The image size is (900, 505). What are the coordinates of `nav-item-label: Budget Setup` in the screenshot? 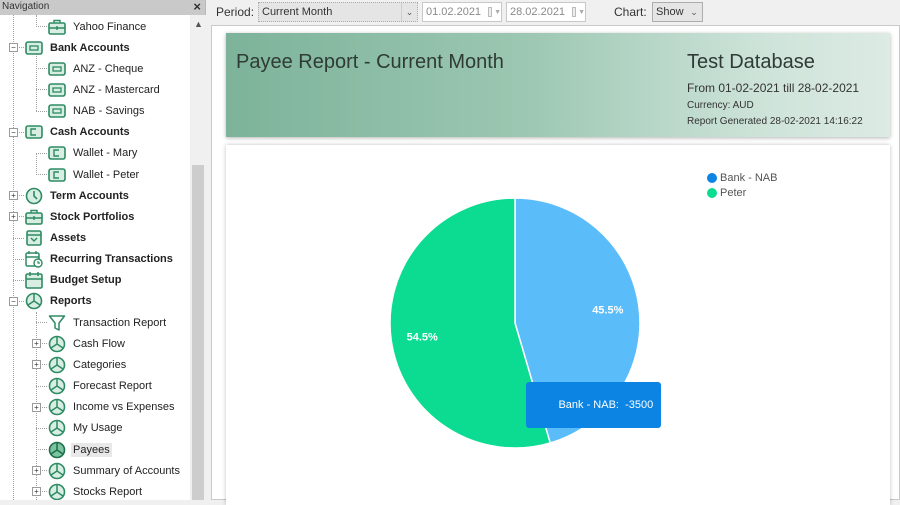 It's located at (86, 280).